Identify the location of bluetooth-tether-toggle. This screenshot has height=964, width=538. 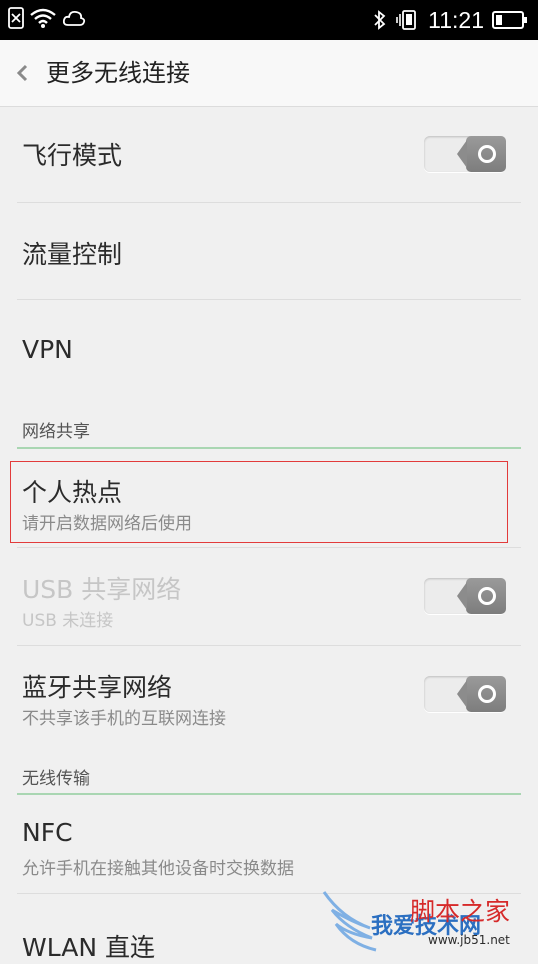
(465, 694).